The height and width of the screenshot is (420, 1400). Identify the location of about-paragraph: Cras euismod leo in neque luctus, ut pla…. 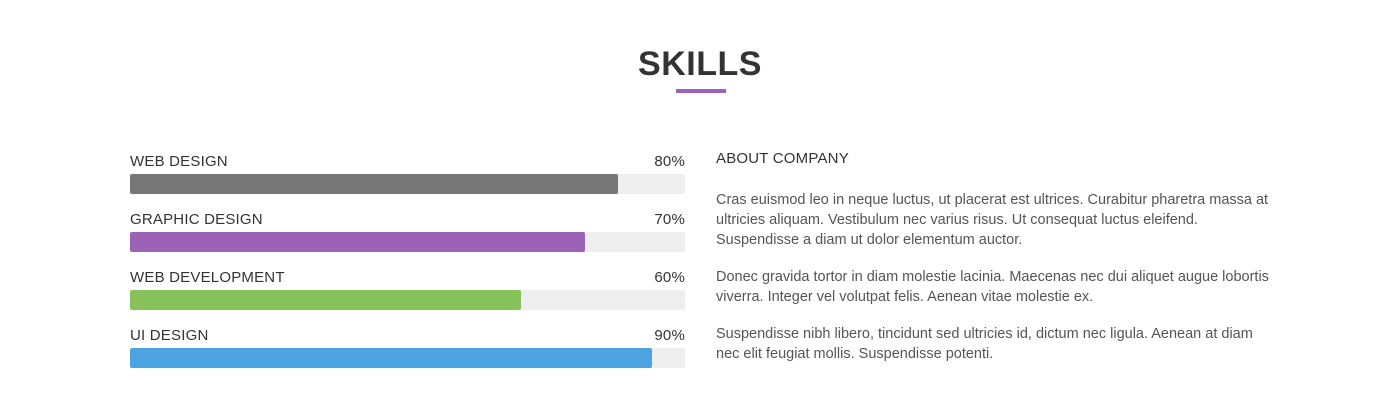
(992, 220).